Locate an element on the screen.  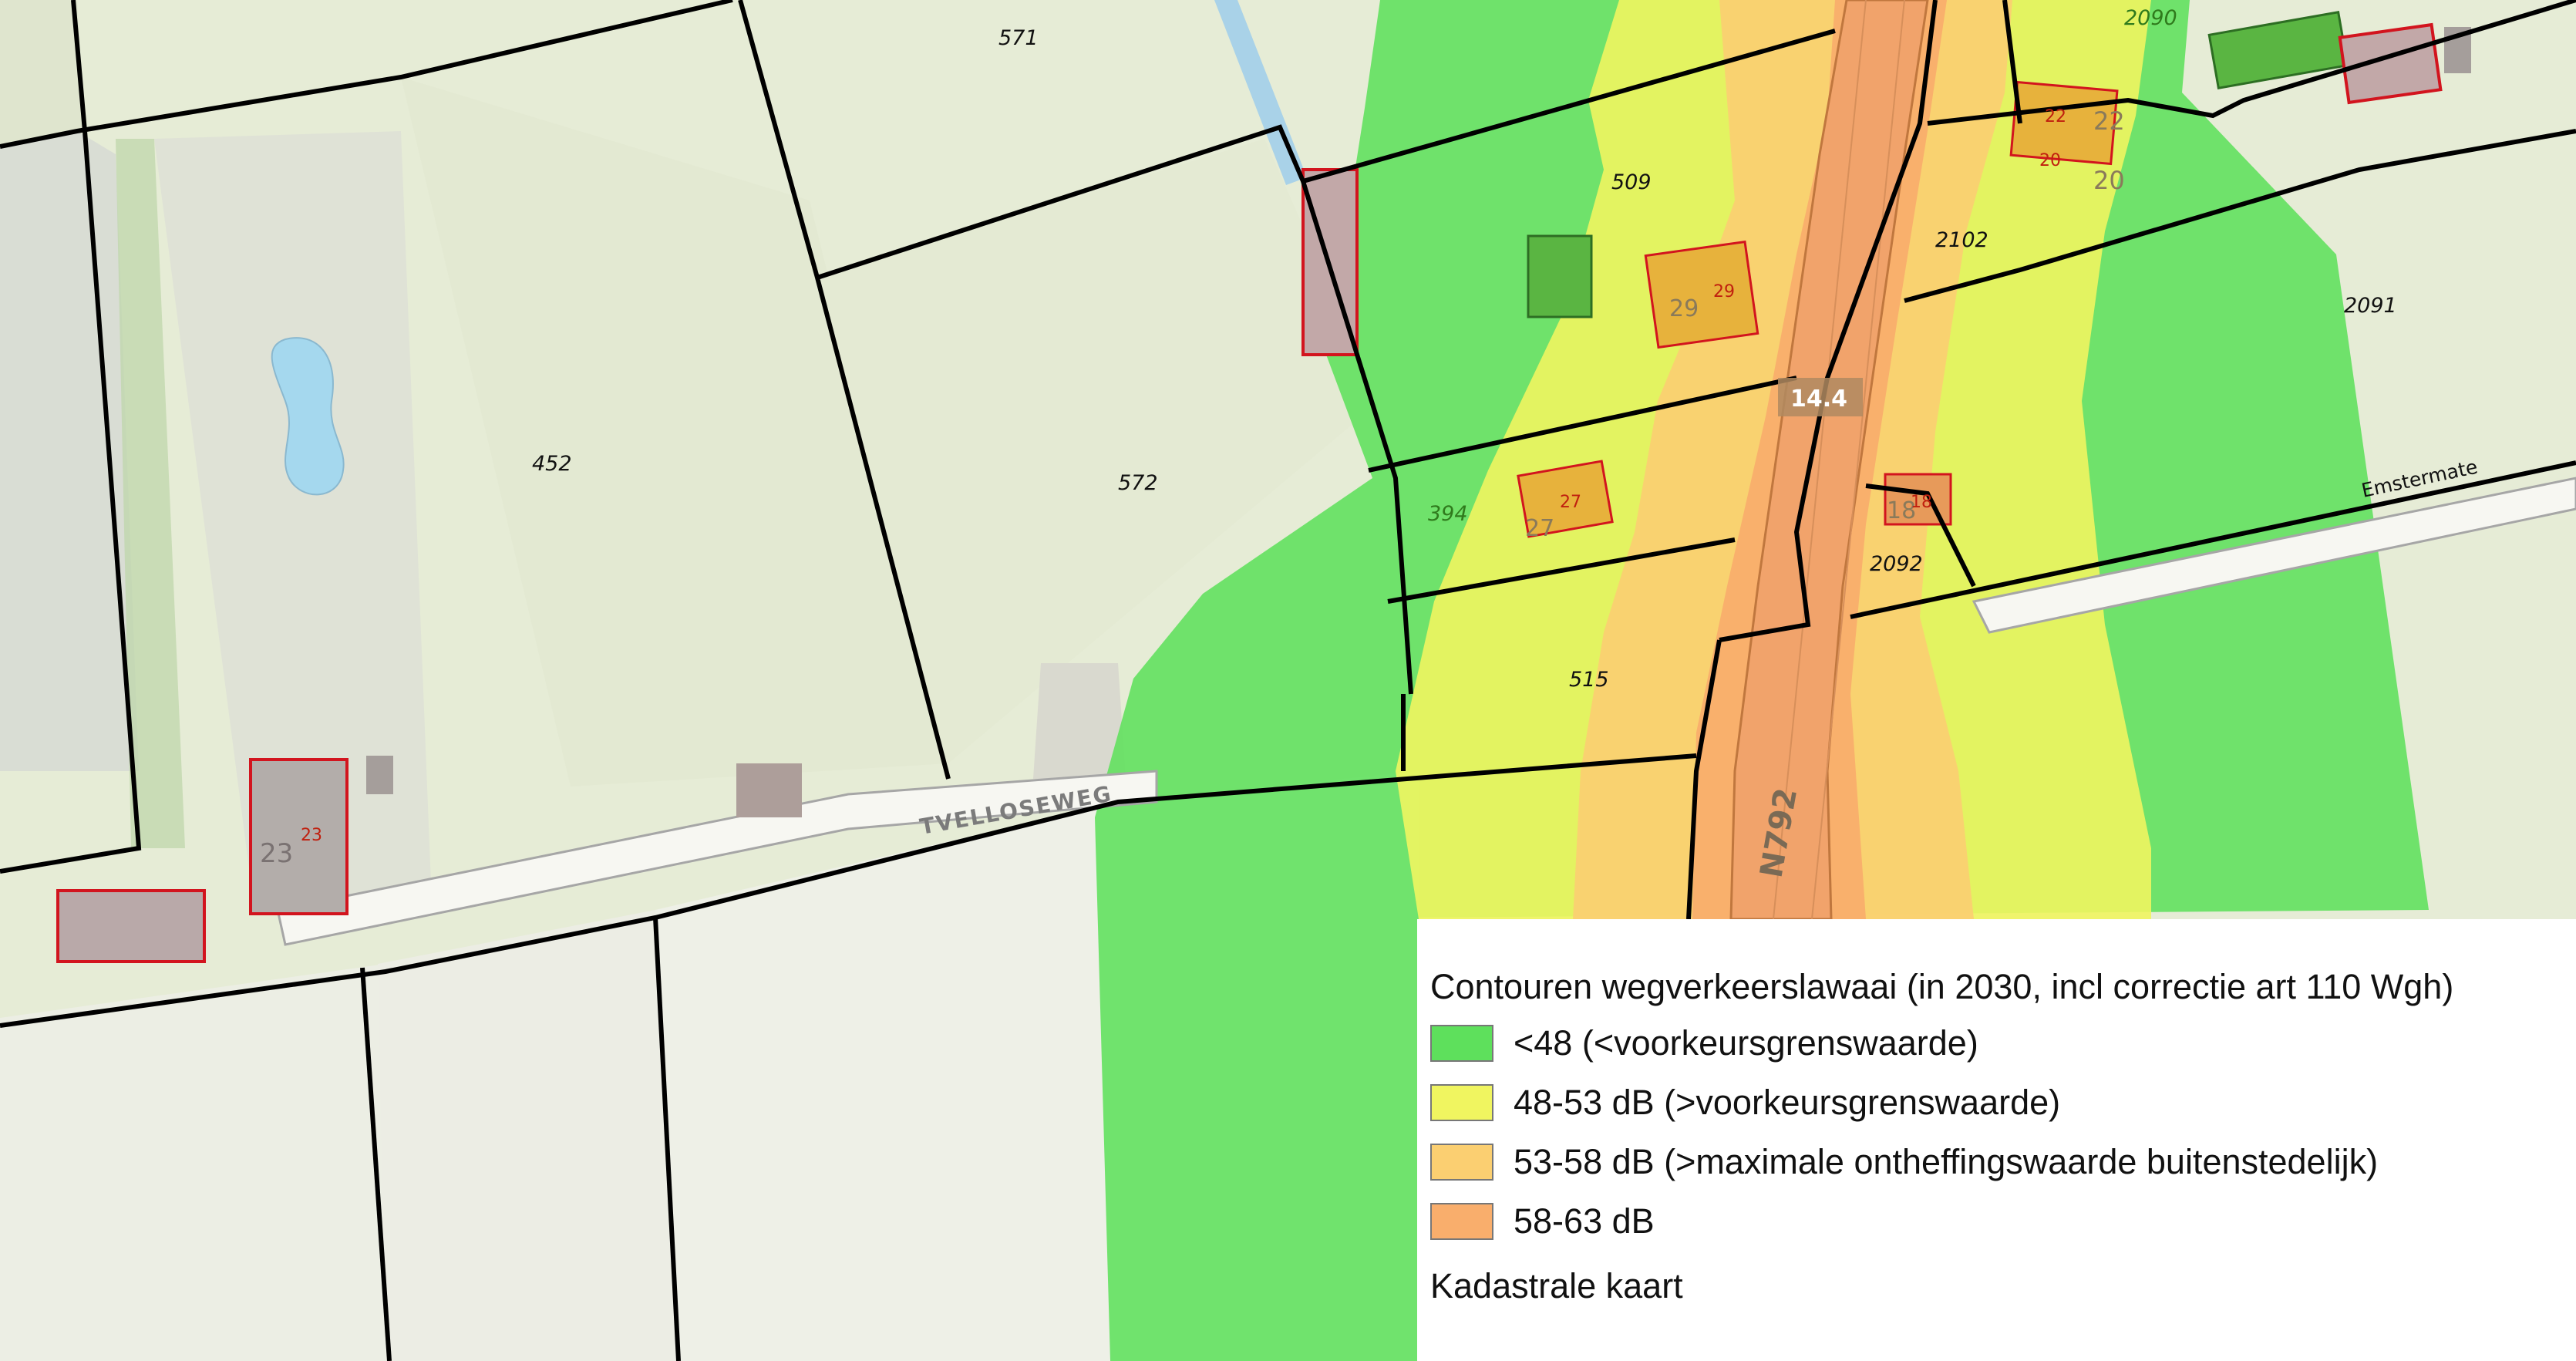
road-number-badge: 14.4 is located at coordinates (1820, 397).